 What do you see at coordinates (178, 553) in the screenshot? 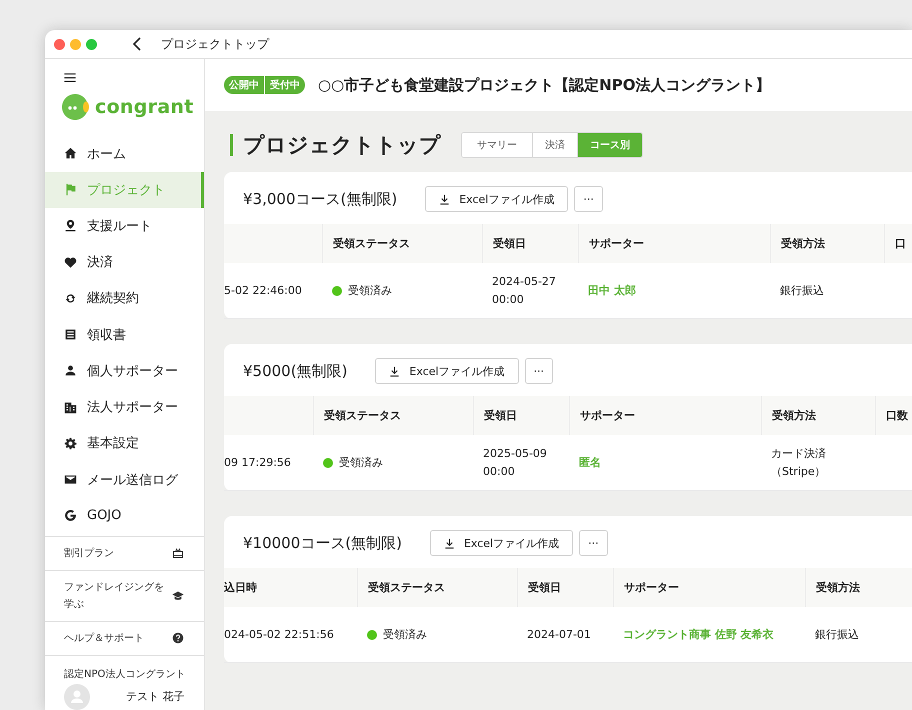
I see `gift-icon` at bounding box center [178, 553].